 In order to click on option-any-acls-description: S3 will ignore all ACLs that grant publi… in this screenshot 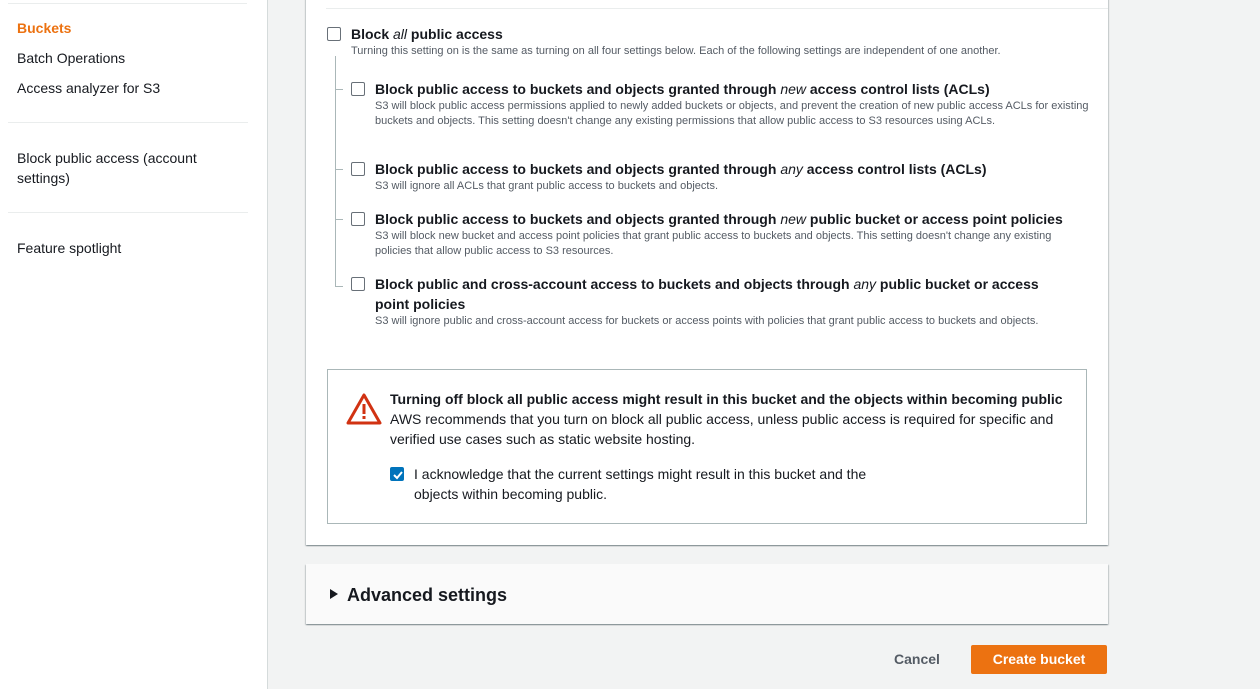, I will do `click(547, 186)`.